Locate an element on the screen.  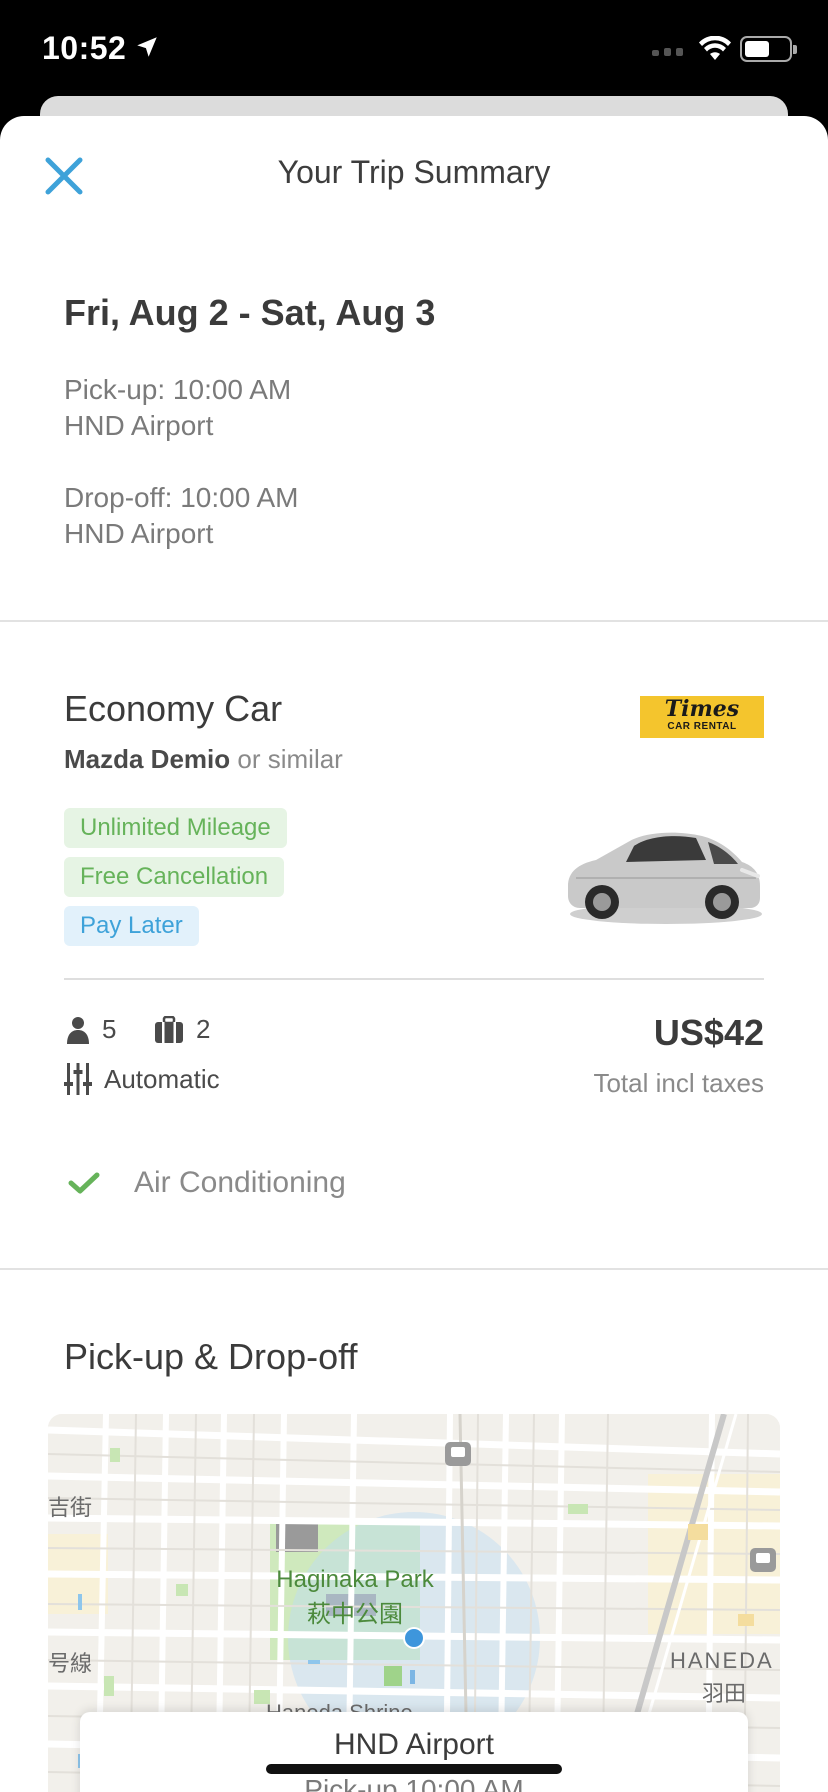
tag-pay-later: Pay Later is located at coordinates (131, 926).